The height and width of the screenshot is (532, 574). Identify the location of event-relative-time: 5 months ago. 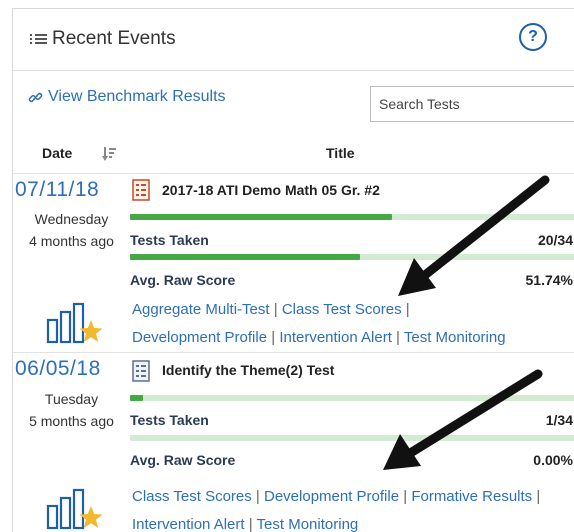
(71, 421).